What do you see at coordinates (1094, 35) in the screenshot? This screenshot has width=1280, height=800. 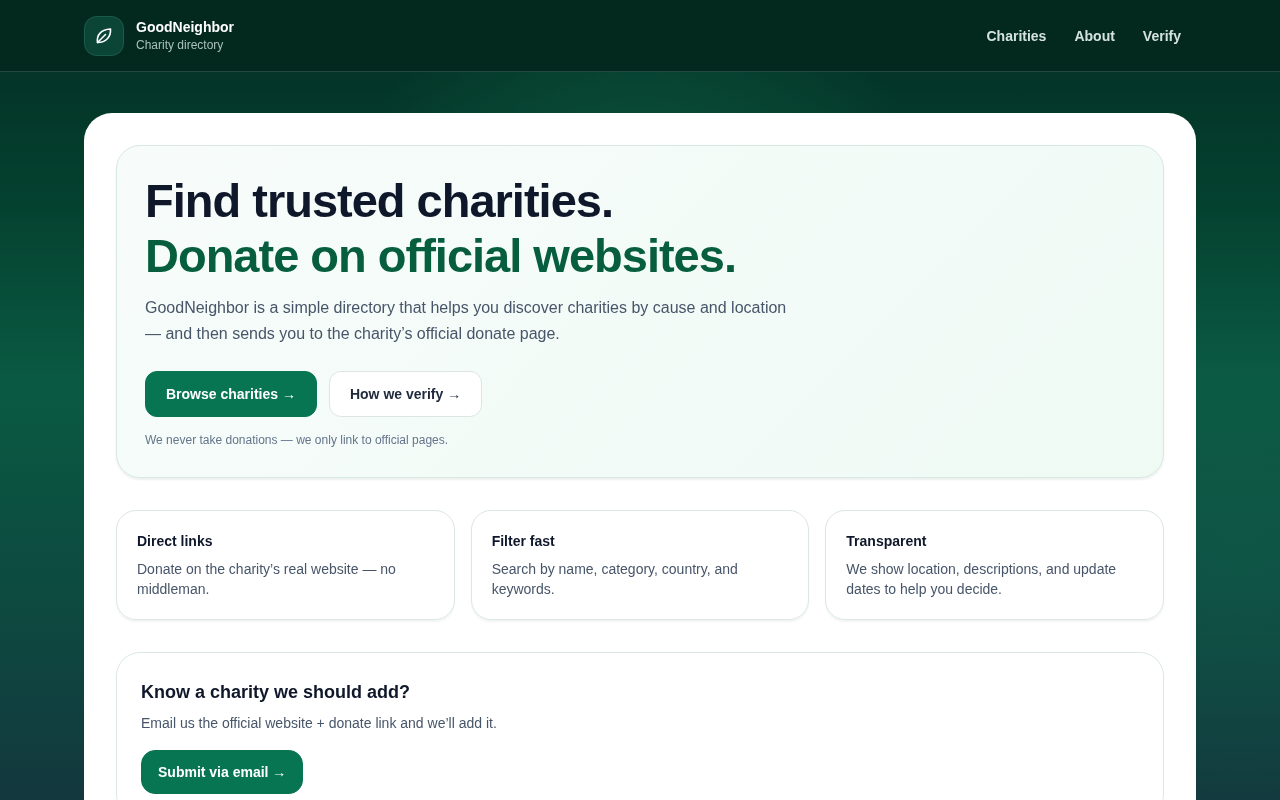 I see `nav-link: About` at bounding box center [1094, 35].